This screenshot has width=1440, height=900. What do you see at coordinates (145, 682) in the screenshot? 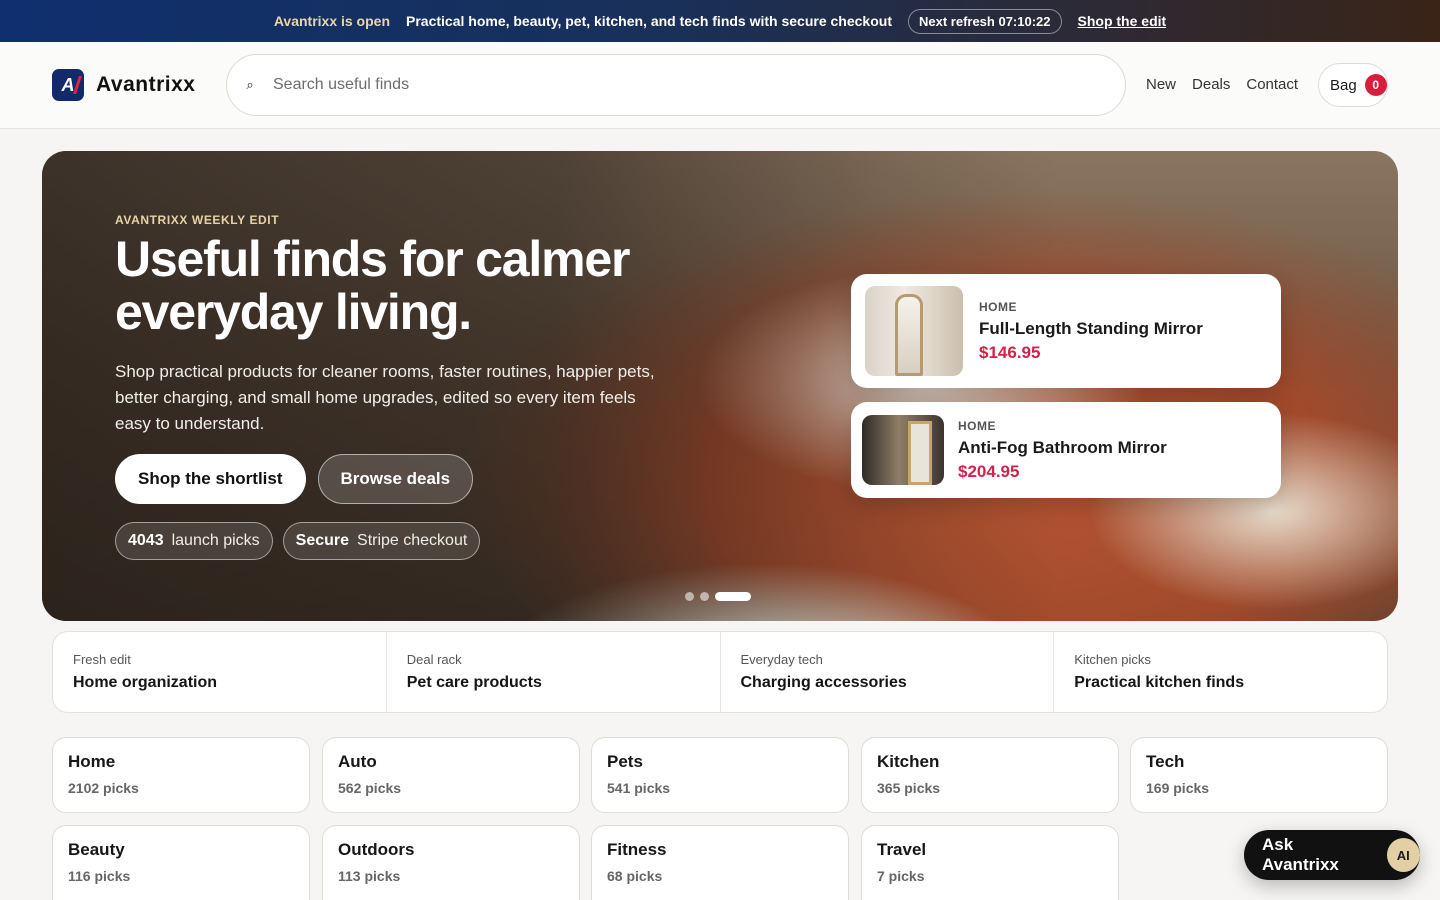
I see `edit-title: Home organization` at bounding box center [145, 682].